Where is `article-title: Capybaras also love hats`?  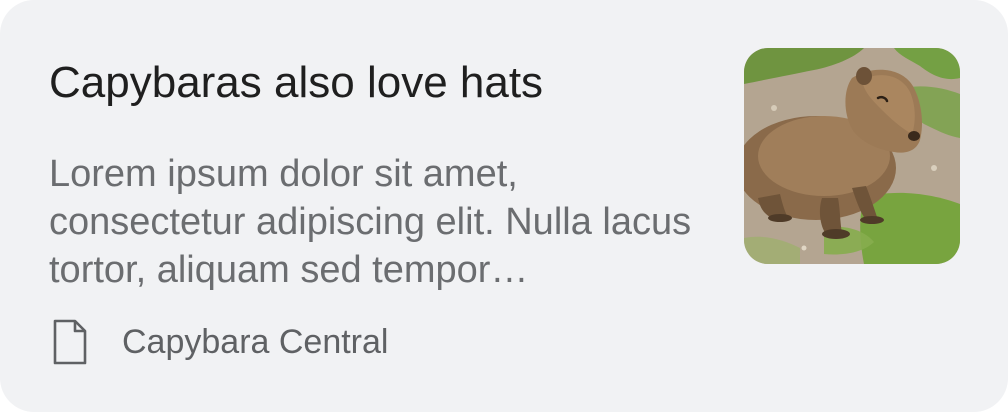 article-title: Capybaras also love hats is located at coordinates (379, 83).